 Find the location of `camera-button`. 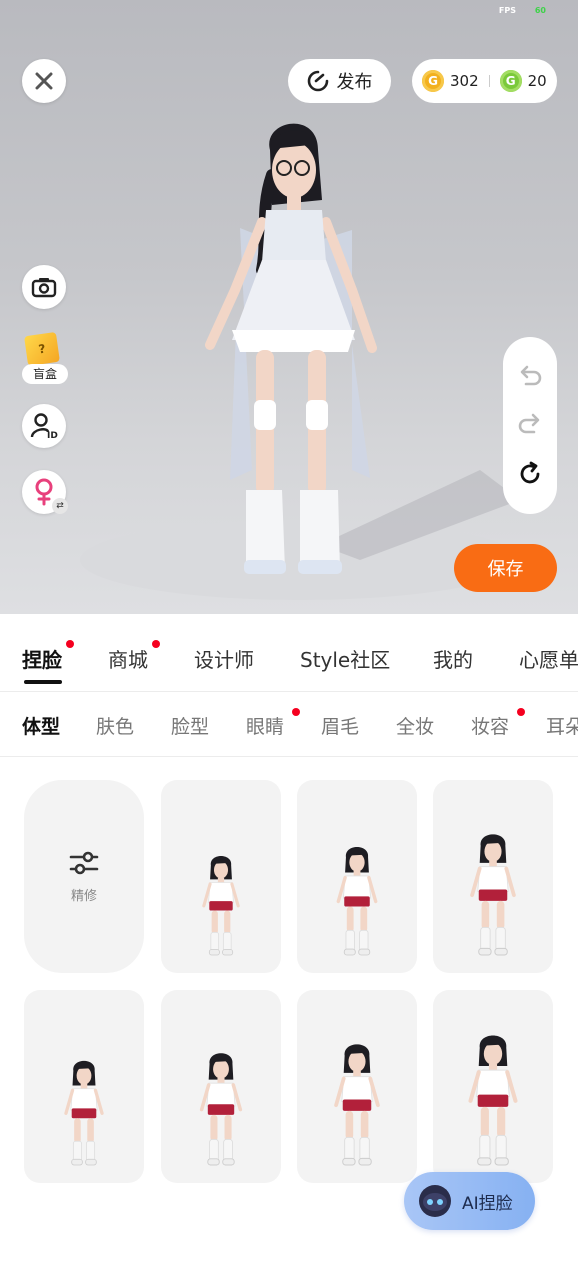

camera-button is located at coordinates (44, 287).